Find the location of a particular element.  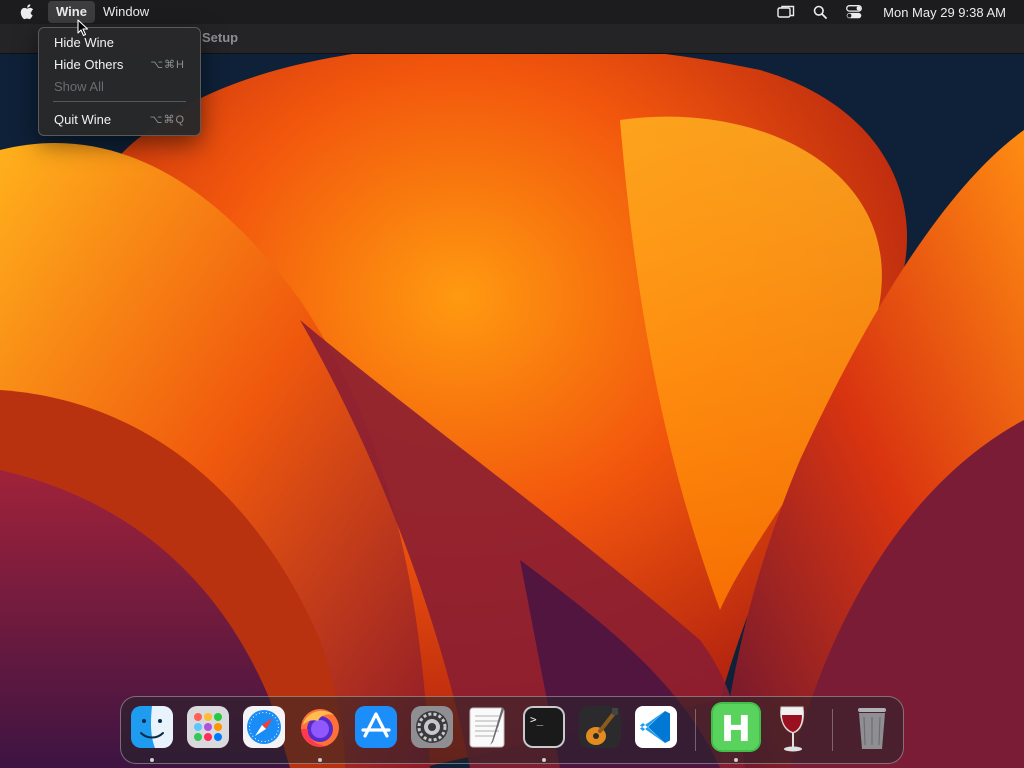

control-center-icon is located at coordinates (854, 12).